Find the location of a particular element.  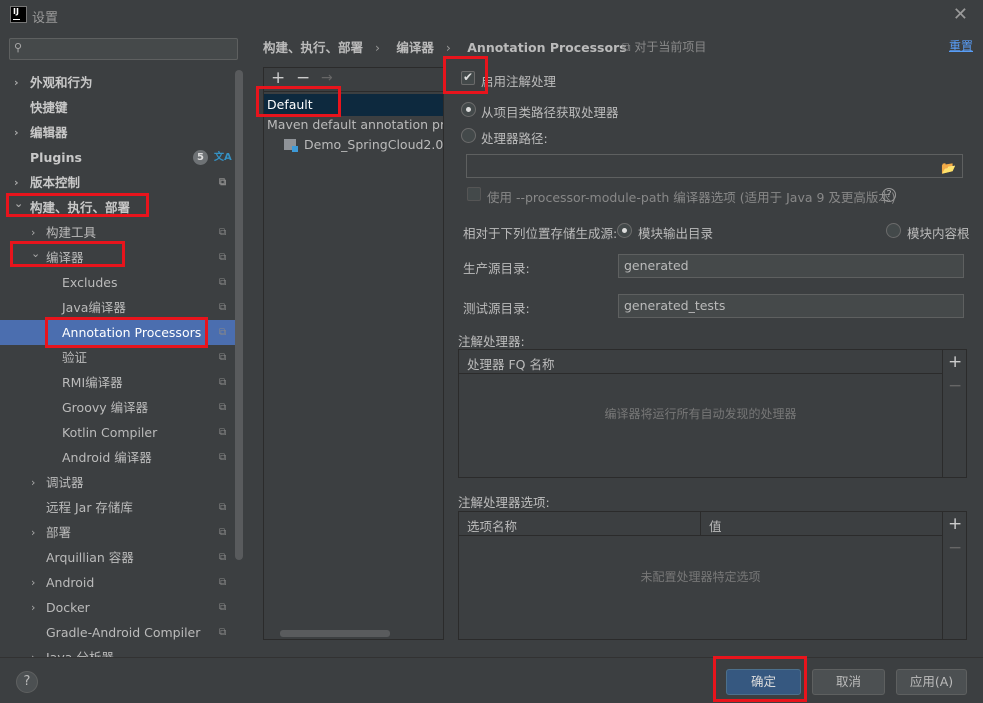

ok-button: 确定 is located at coordinates (763, 682).